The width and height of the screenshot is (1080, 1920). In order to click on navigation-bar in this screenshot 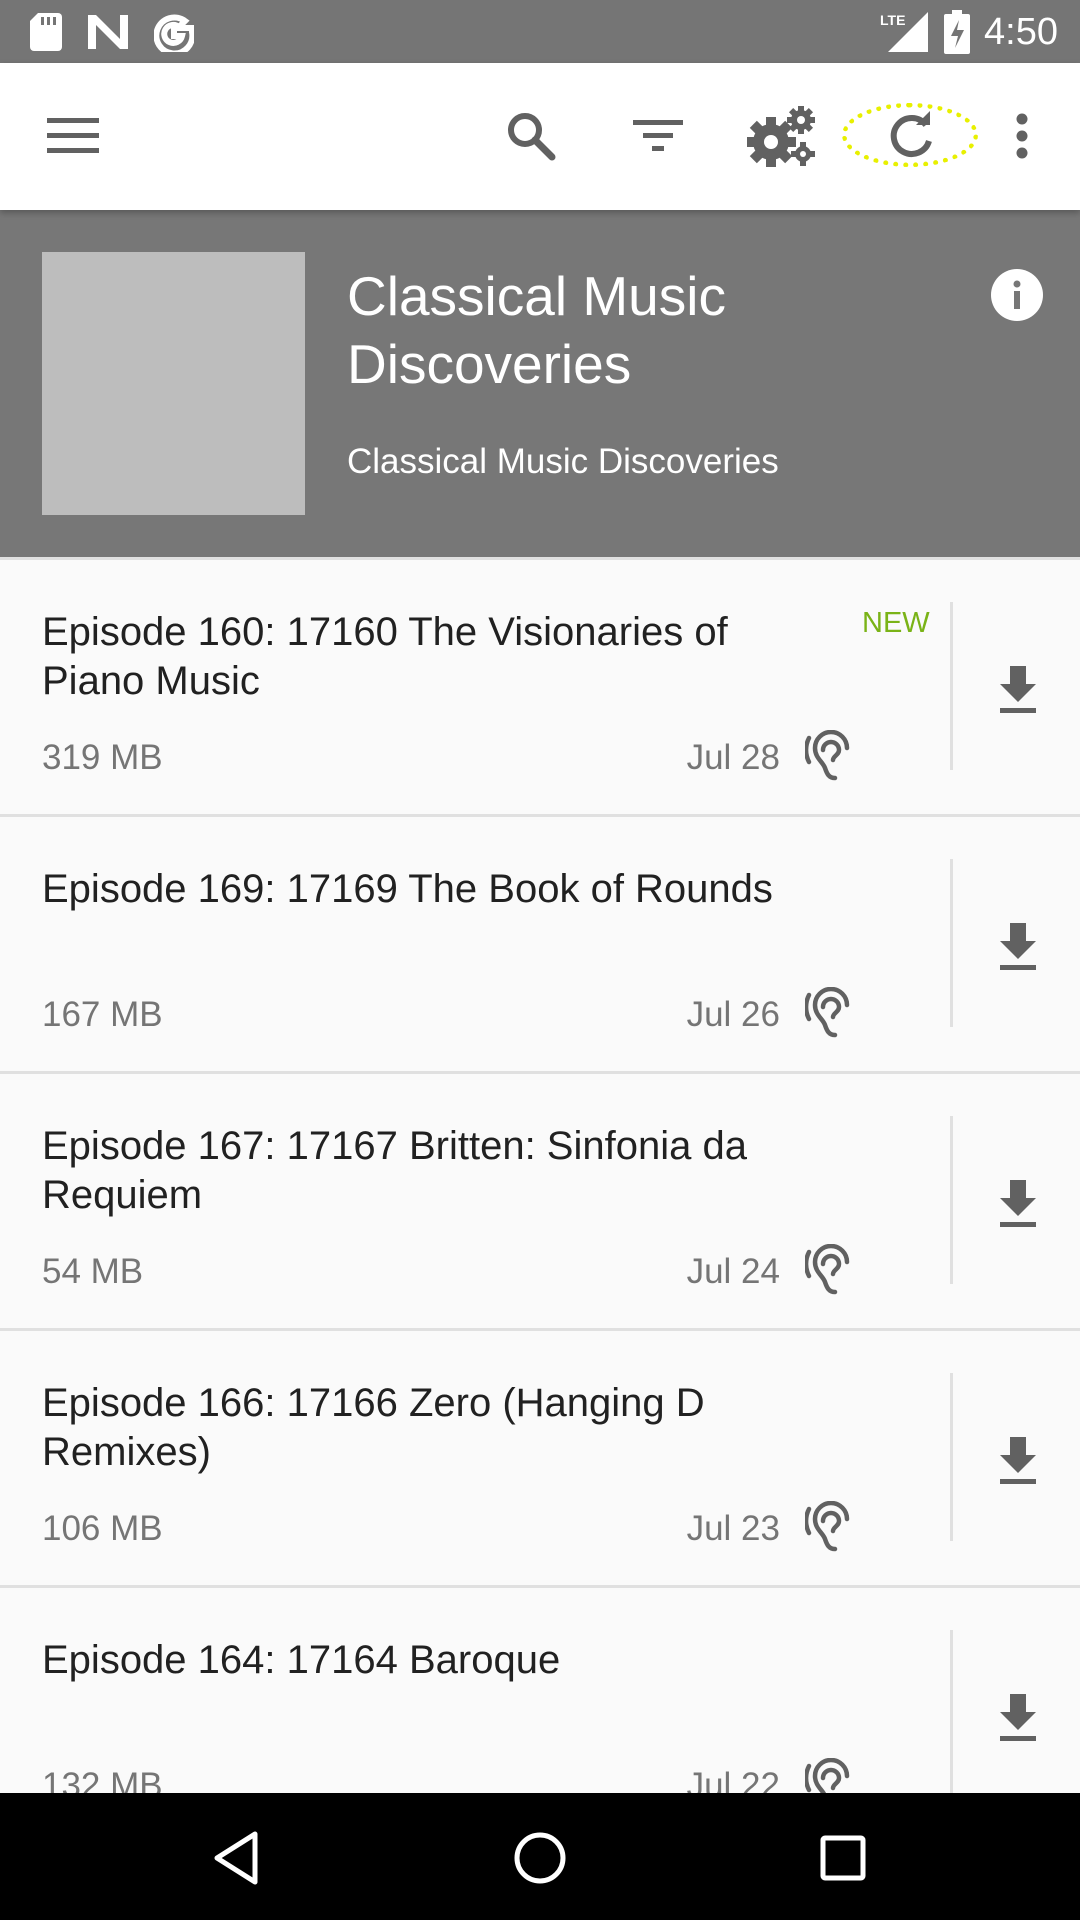, I will do `click(540, 1856)`.